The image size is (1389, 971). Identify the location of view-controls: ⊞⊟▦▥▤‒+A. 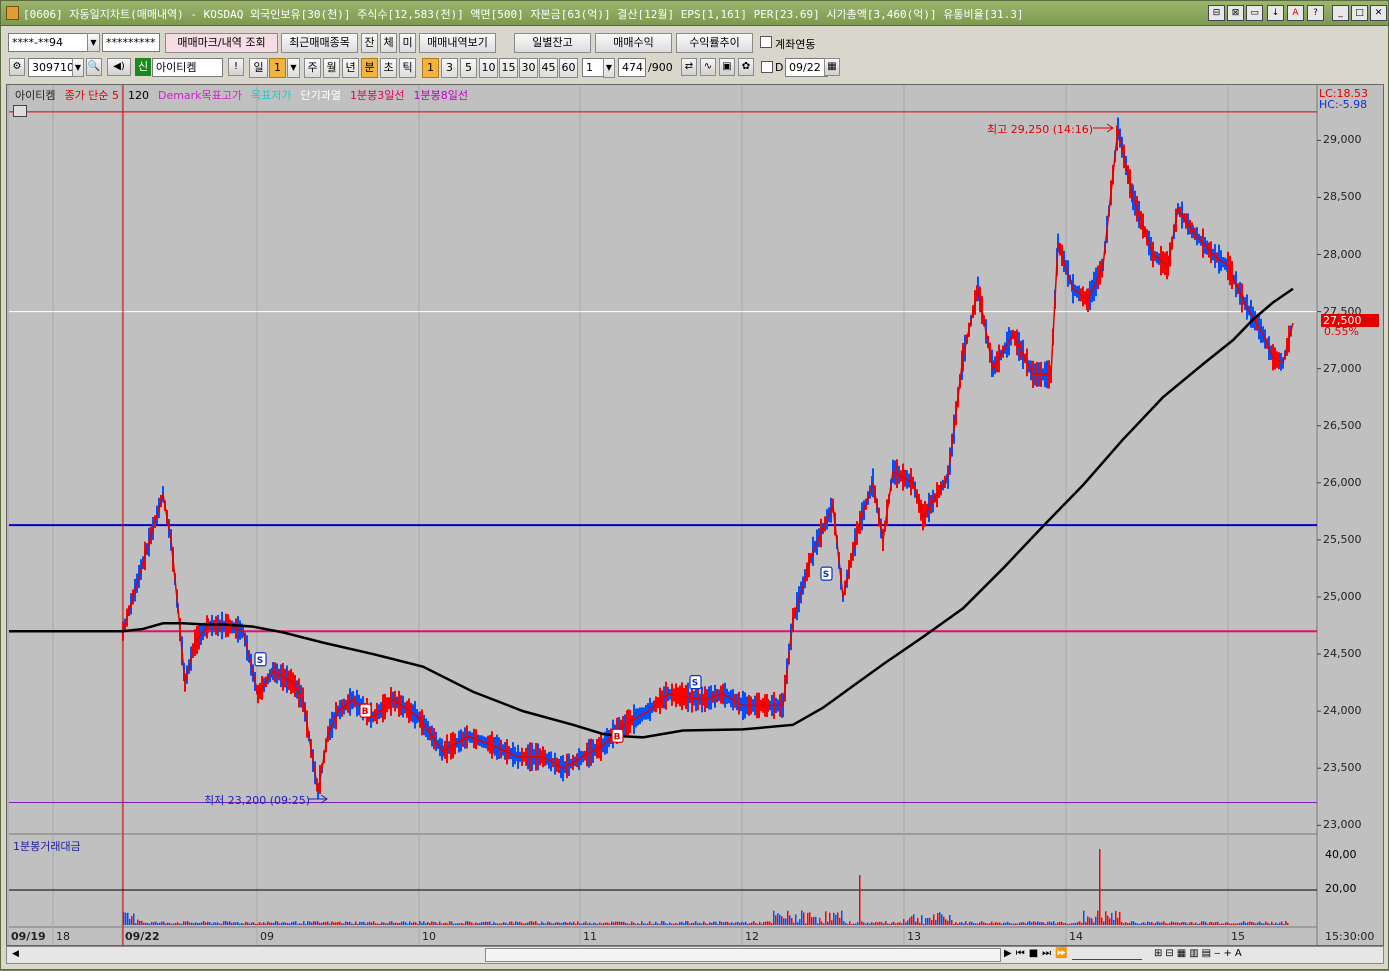
(1199, 953).